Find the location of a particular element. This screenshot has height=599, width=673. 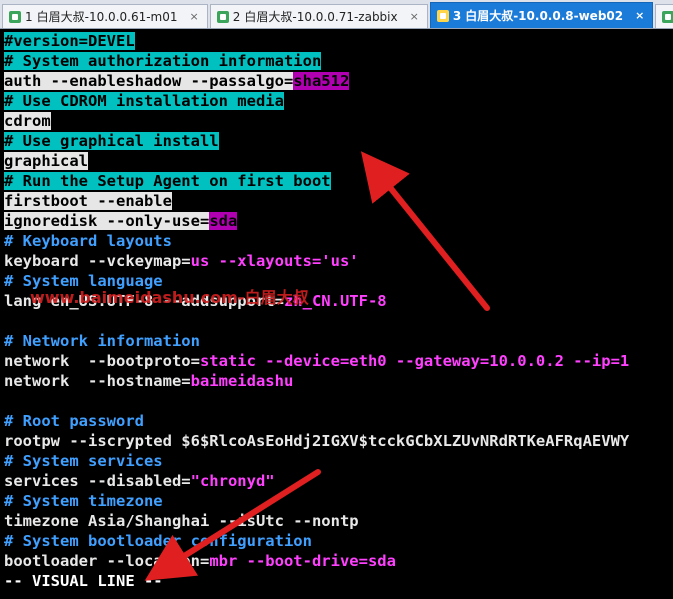

tab-label: 白眉大叔-10.0.0.61-m01 is located at coordinates (107, 17).